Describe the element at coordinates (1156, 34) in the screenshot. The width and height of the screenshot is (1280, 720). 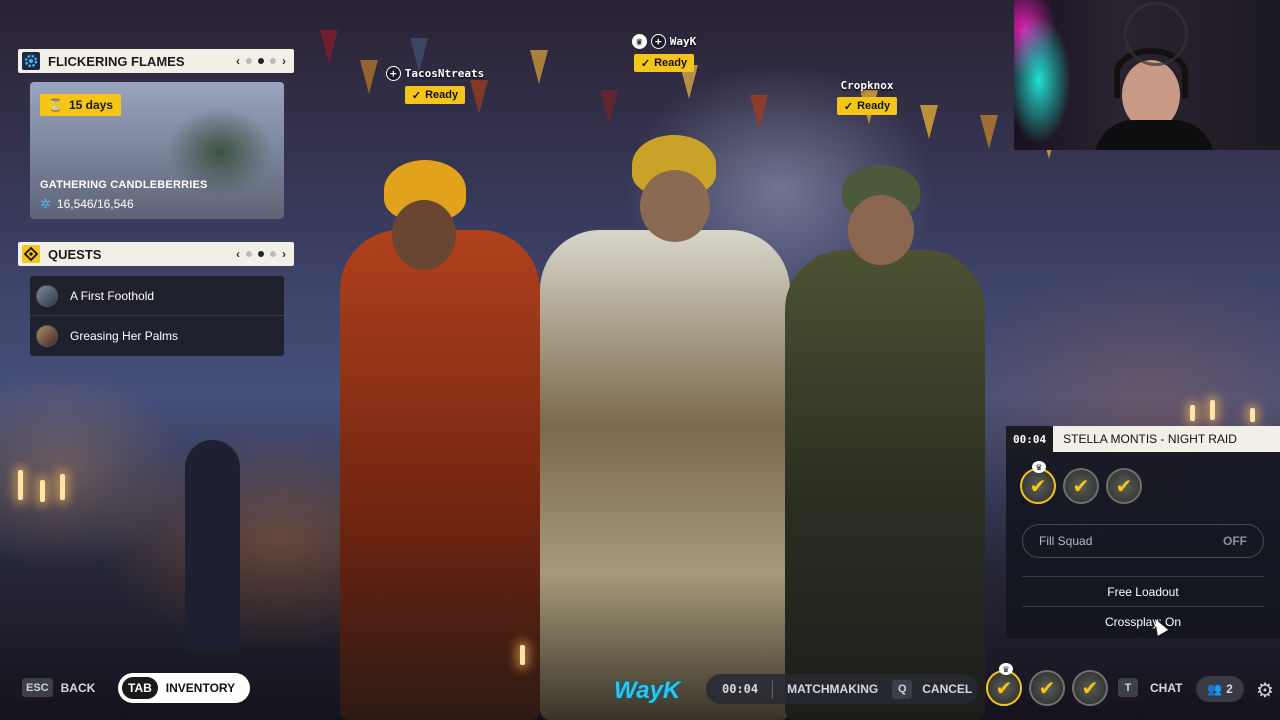
I see `wall-emblem-icon` at that location.